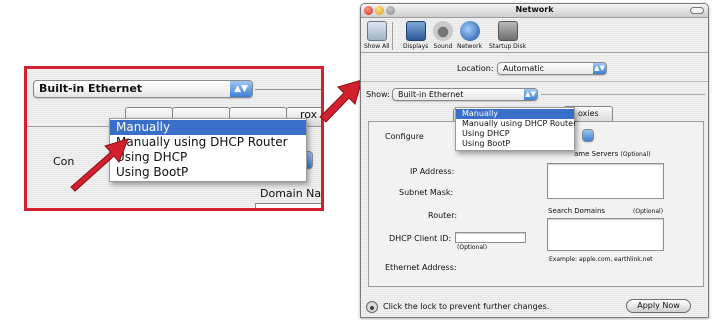 Image resolution: width=712 pixels, height=320 pixels. I want to click on menu-item-manually: Manually, so click(515, 114).